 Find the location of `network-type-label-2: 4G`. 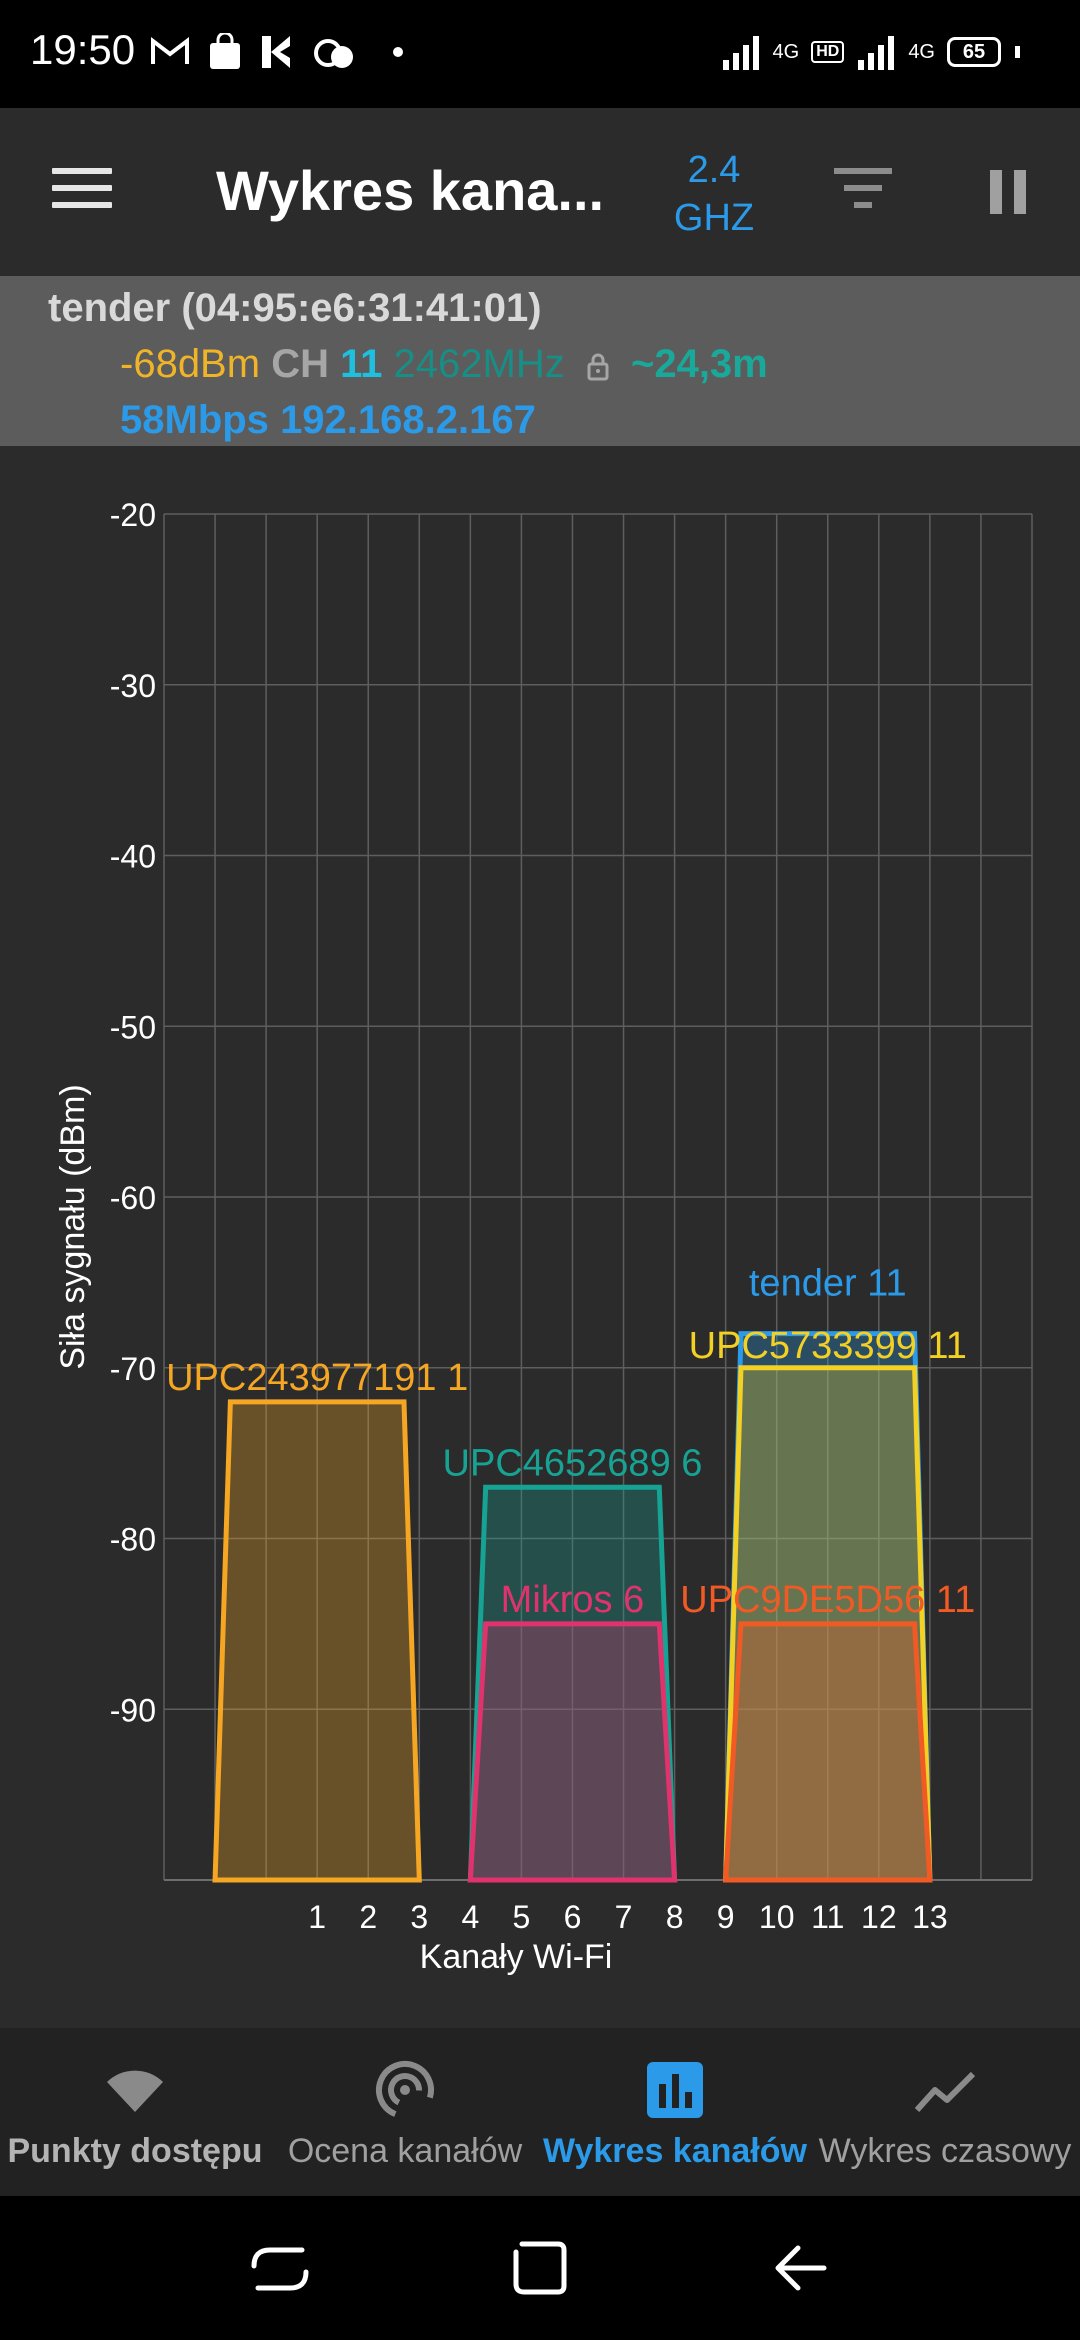

network-type-label-2: 4G is located at coordinates (921, 51).